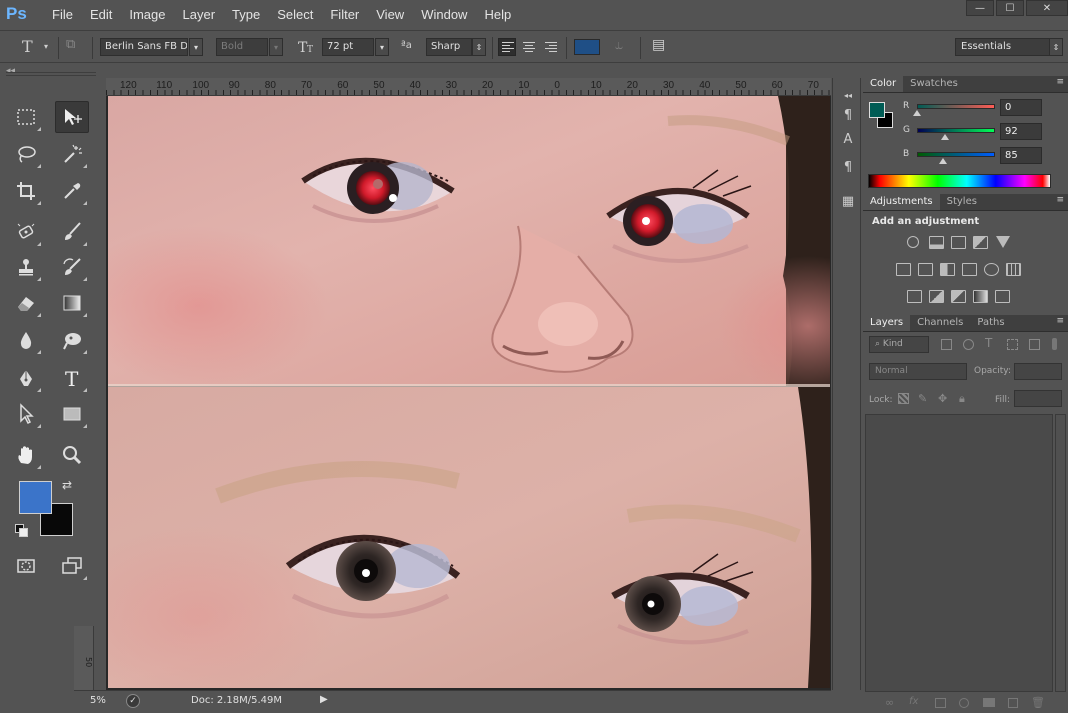 This screenshot has width=1068, height=713. What do you see at coordinates (70, 44) in the screenshot?
I see `text-orientation-icon: ⧉` at bounding box center [70, 44].